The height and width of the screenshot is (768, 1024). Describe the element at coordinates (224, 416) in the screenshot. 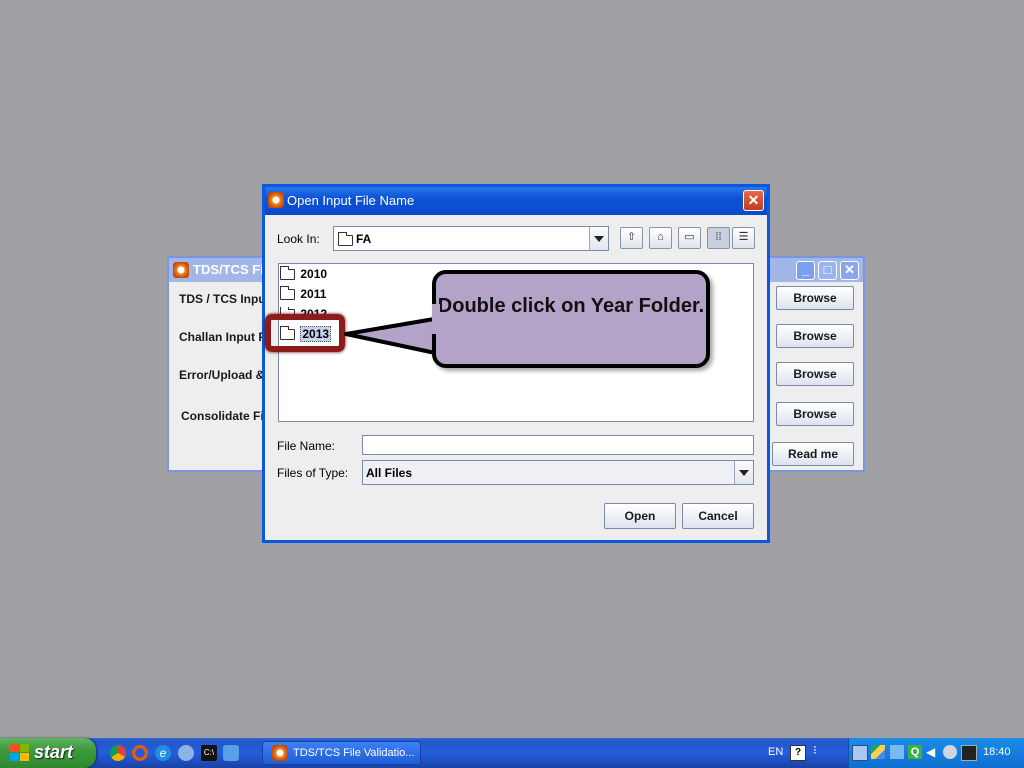

I see `consolidate-file-label: Consolidate Fil` at that location.